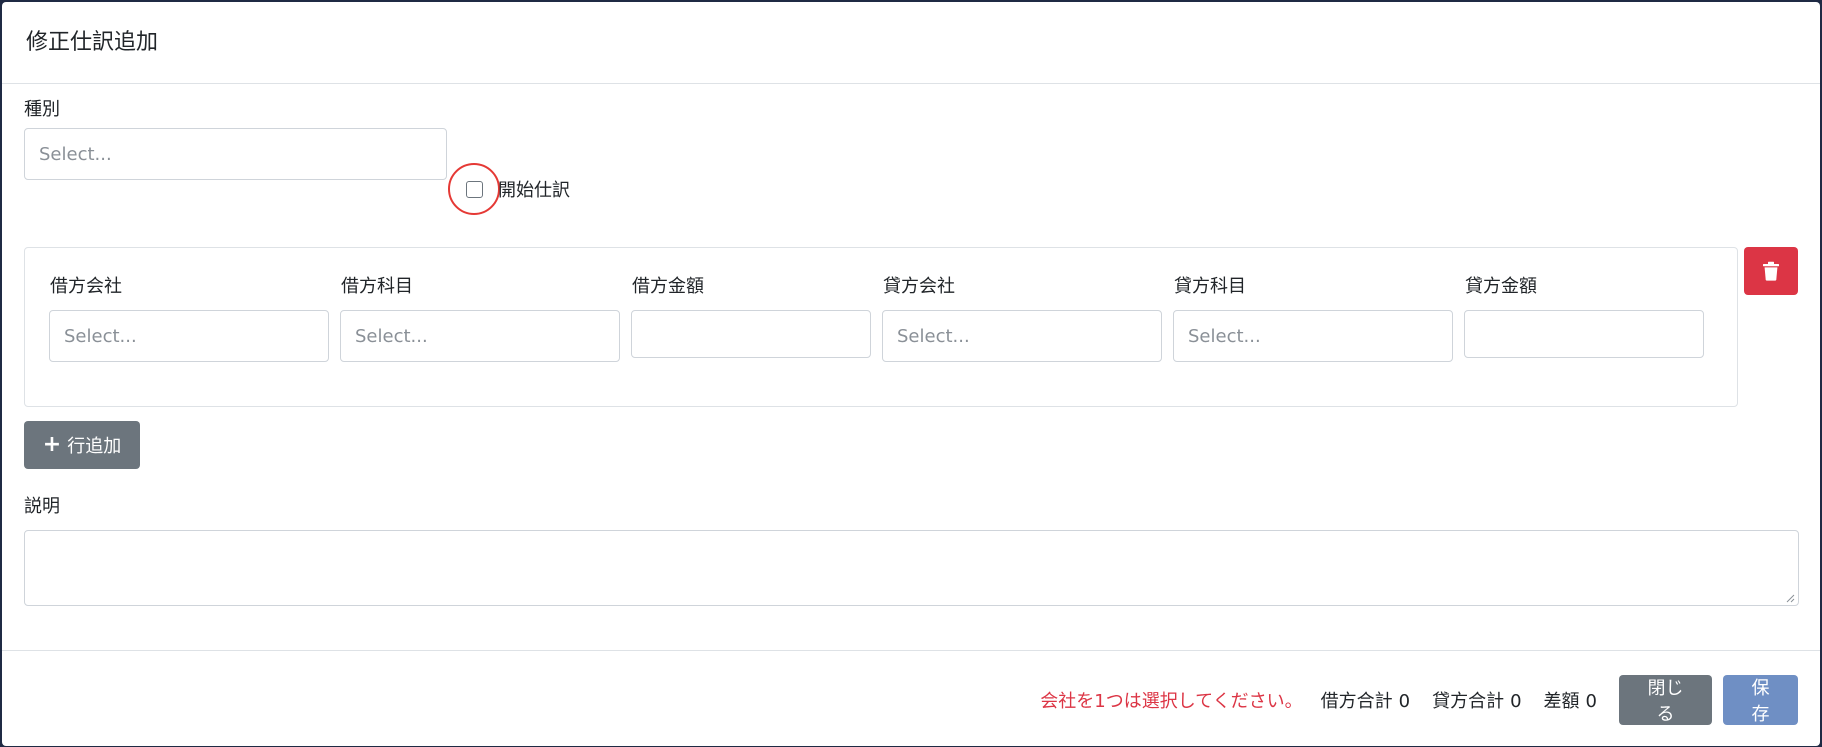 This screenshot has height=747, width=1822. Describe the element at coordinates (668, 286) in the screenshot. I see `header-debit-amount: 借方金額` at that location.